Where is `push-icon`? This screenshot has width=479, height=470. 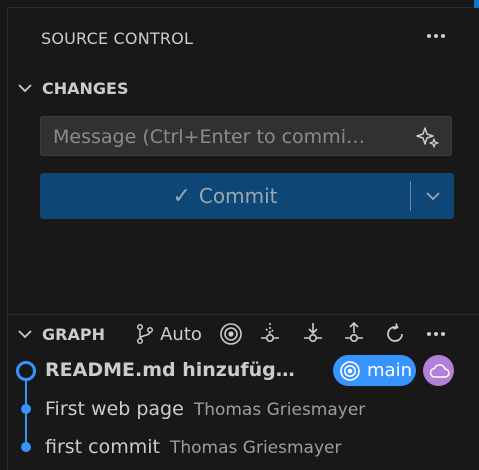 push-icon is located at coordinates (354, 332).